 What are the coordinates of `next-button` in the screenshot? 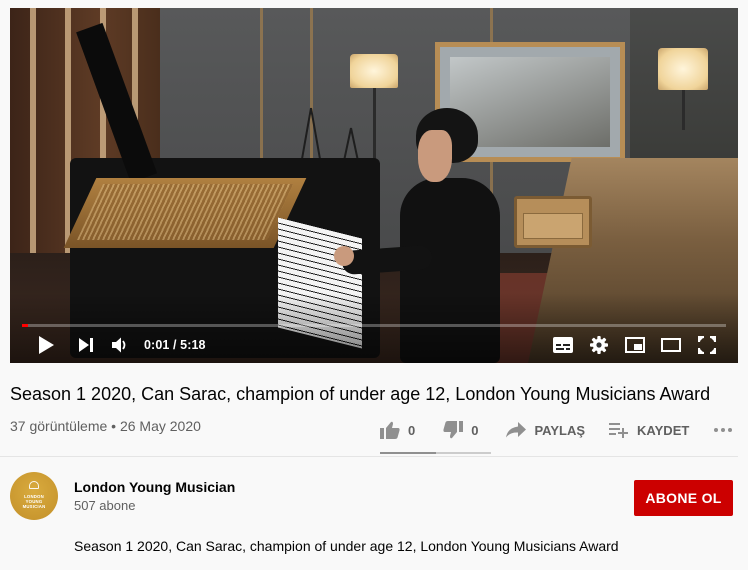 It's located at (86, 345).